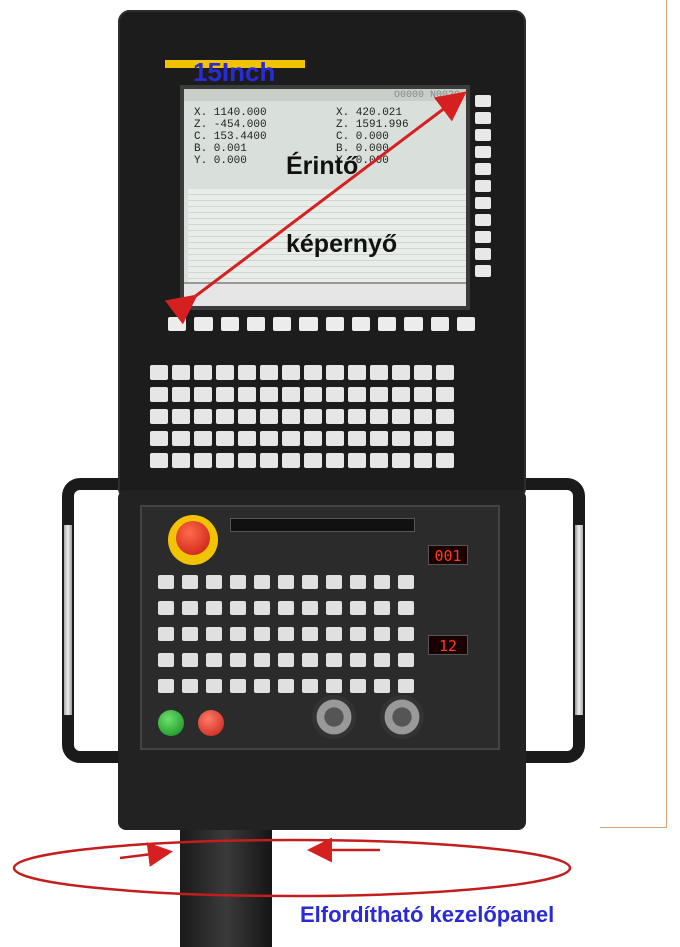 The width and height of the screenshot is (680, 947). Describe the element at coordinates (234, 72) in the screenshot. I see `screen-size-label: 15Inch` at that location.